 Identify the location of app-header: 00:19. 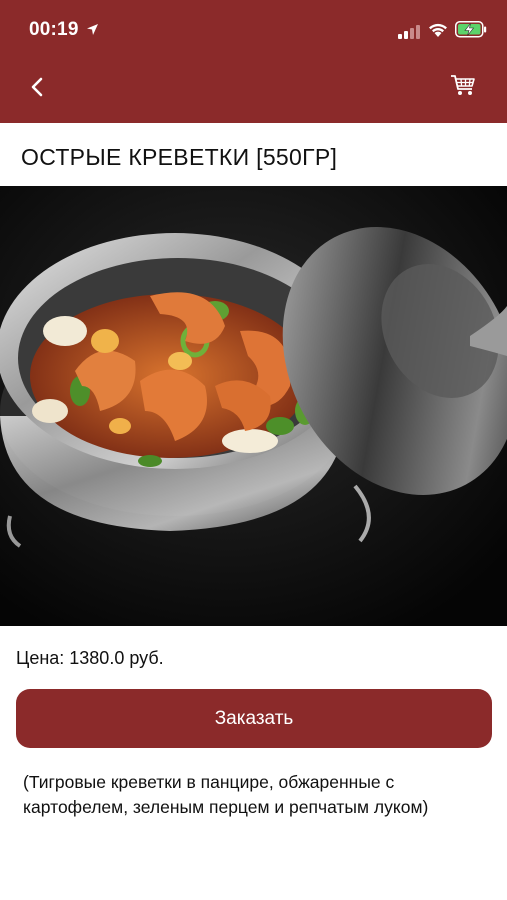
(253, 61).